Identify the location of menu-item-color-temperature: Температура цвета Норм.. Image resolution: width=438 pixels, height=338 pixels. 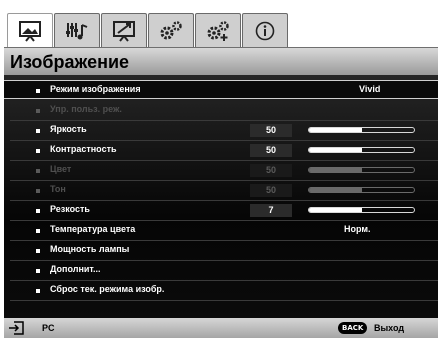
(221, 231).